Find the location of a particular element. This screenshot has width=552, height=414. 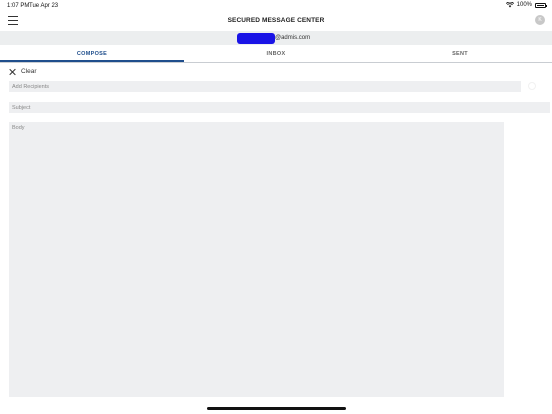

battery-percent: 100% is located at coordinates (524, 5).